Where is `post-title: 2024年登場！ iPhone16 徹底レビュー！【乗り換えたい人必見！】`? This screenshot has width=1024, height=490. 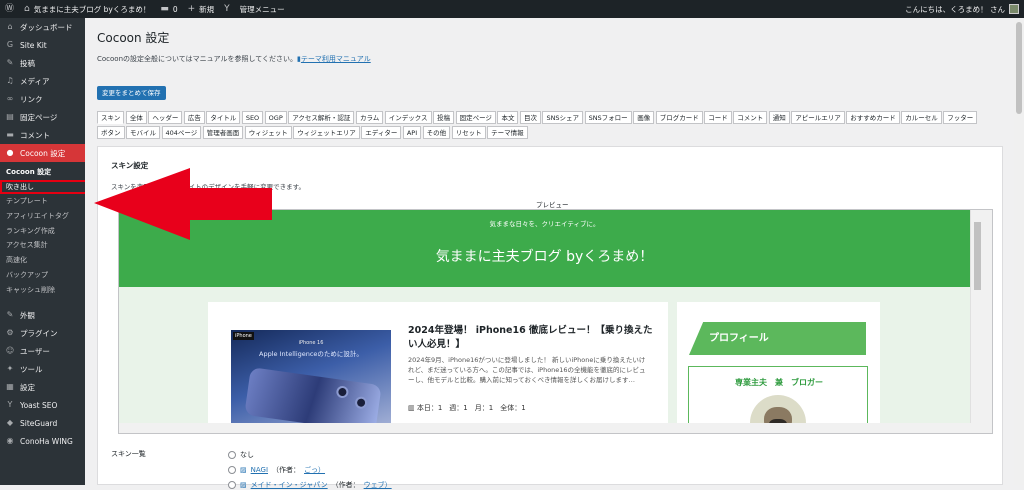 post-title: 2024年登場！ iPhone16 徹底レビュー！【乗り換えたい人必見！】 is located at coordinates (530, 338).